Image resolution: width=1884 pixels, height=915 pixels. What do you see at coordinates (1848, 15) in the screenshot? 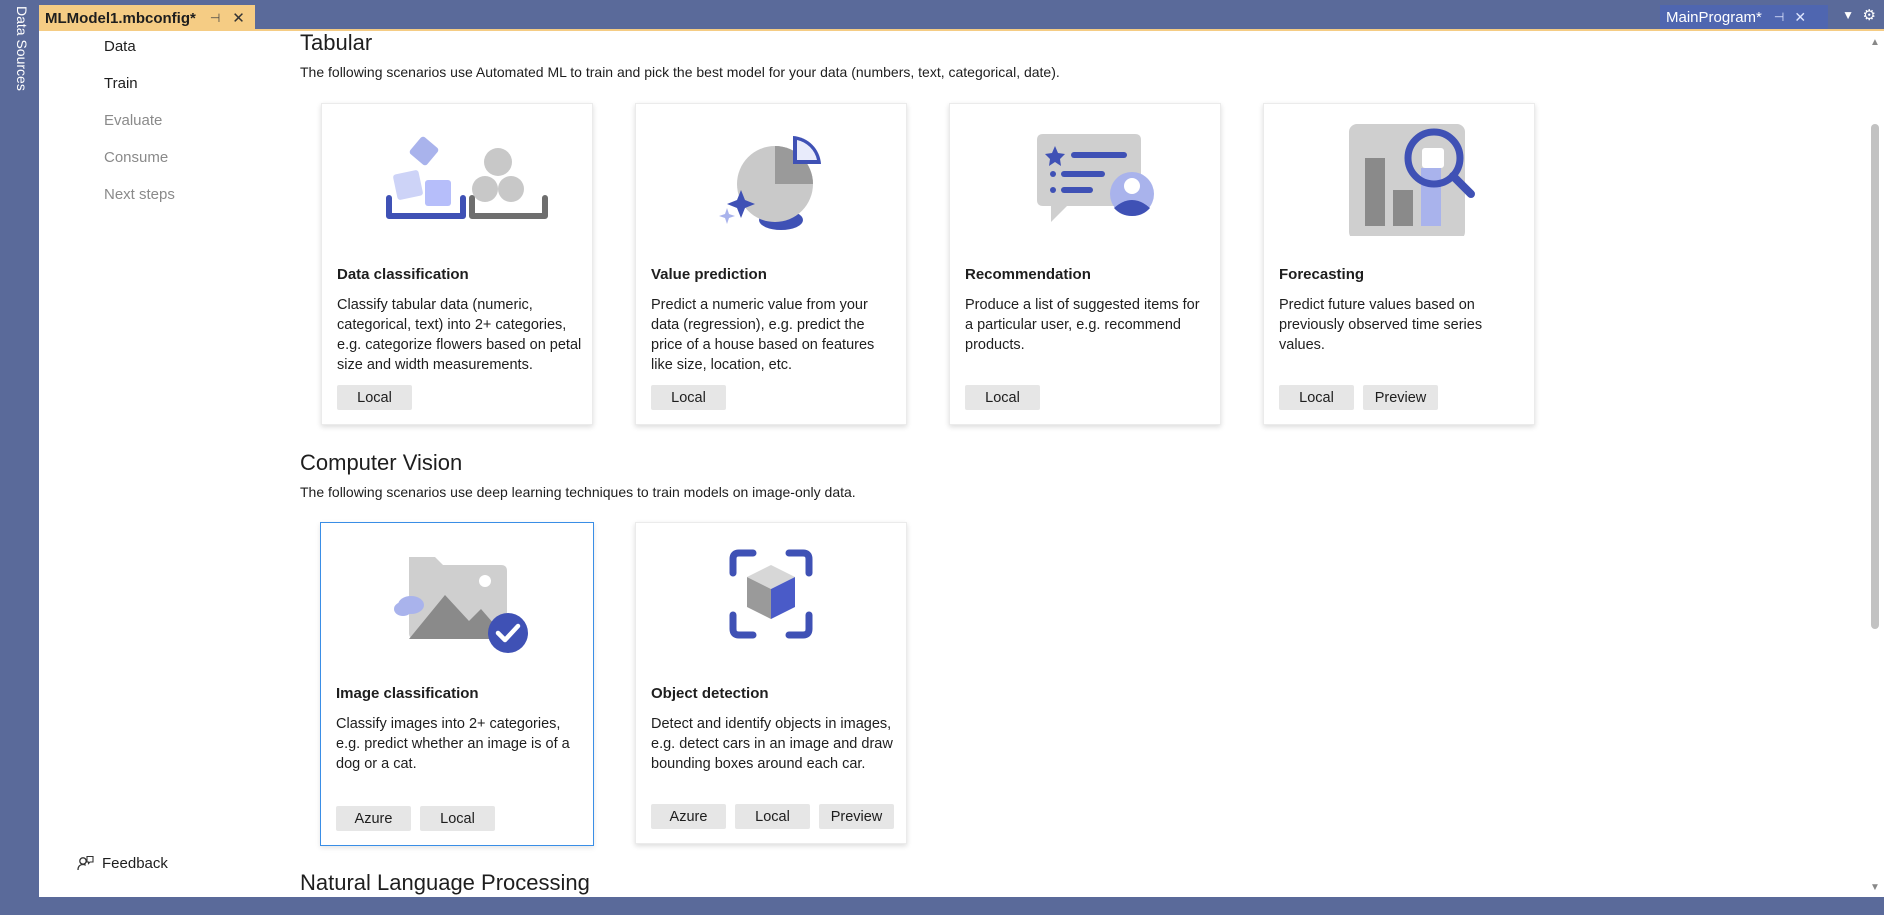
I see `chevron-down-icon: ▼` at bounding box center [1848, 15].